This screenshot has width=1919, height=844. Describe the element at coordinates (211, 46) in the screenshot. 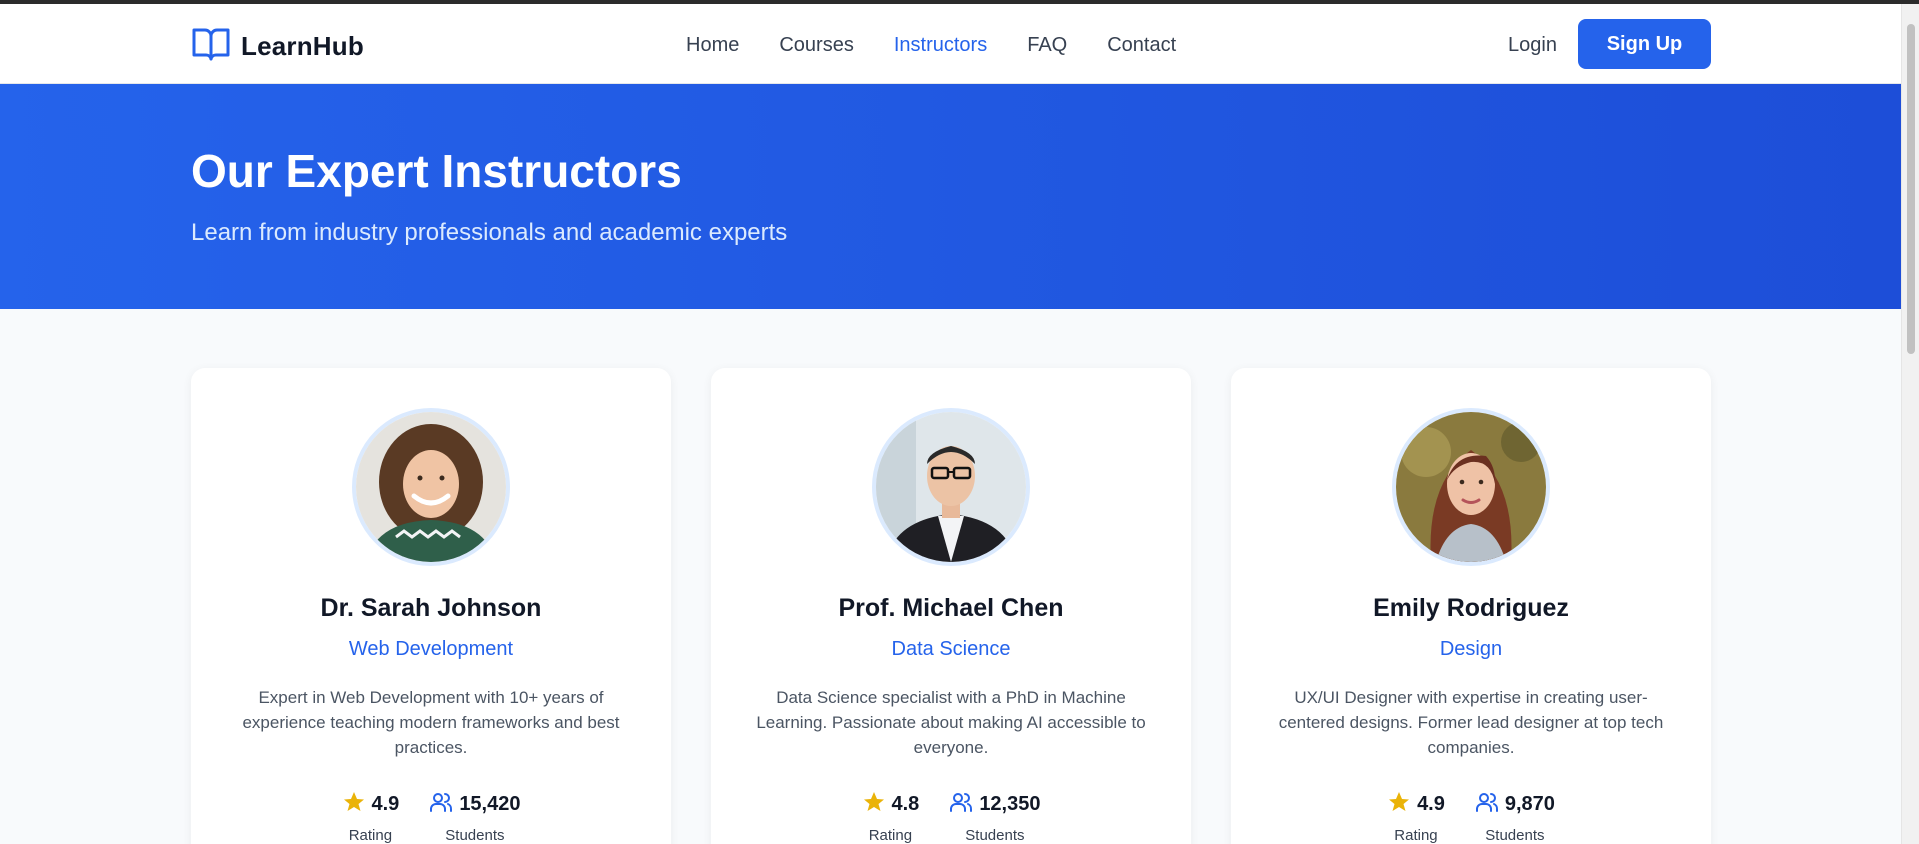

I see `book-icon` at that location.